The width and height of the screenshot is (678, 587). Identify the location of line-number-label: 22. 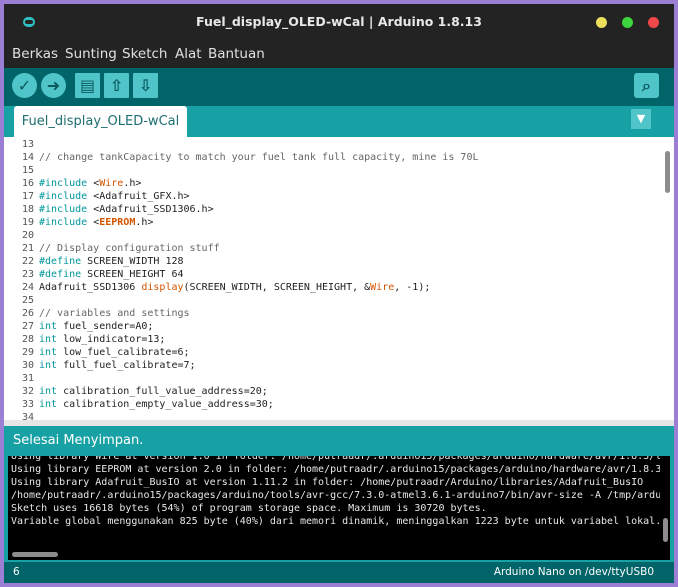
(27, 261).